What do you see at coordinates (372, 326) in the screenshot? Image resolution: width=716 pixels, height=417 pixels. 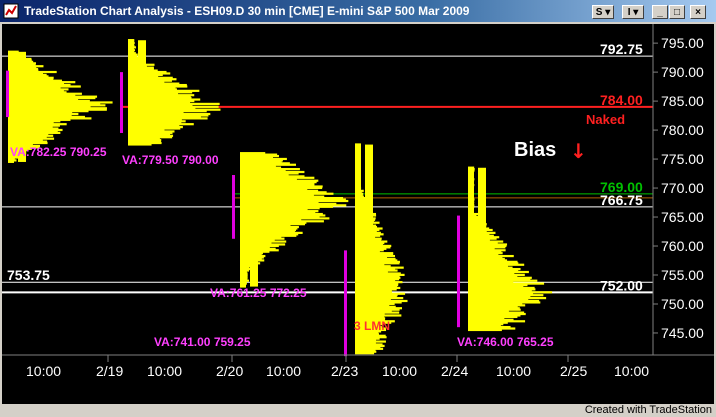 I see `tpo-period-letters: 3 LMN` at bounding box center [372, 326].